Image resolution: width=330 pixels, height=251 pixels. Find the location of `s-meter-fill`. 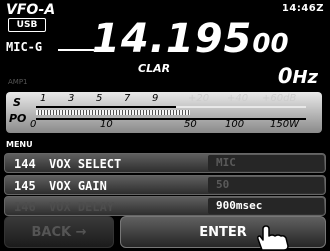

s-meter-fill is located at coordinates (113, 112).